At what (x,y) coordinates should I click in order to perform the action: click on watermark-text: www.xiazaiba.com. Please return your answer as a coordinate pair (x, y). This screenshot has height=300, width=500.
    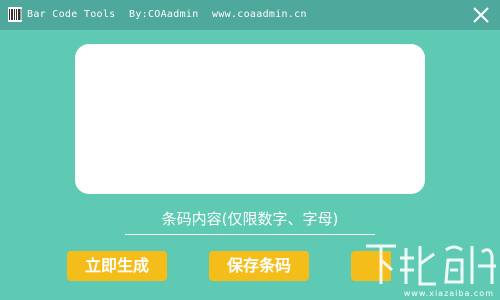
    Looking at the image, I should click on (448, 293).